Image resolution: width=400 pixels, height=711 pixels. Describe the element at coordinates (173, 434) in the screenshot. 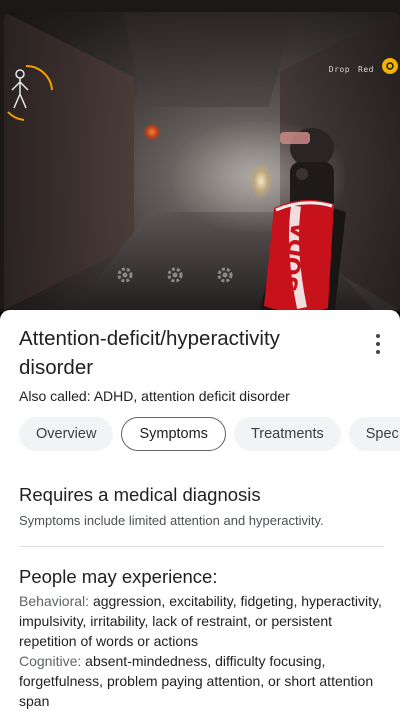

I see `tab-symptoms: Symptoms` at that location.